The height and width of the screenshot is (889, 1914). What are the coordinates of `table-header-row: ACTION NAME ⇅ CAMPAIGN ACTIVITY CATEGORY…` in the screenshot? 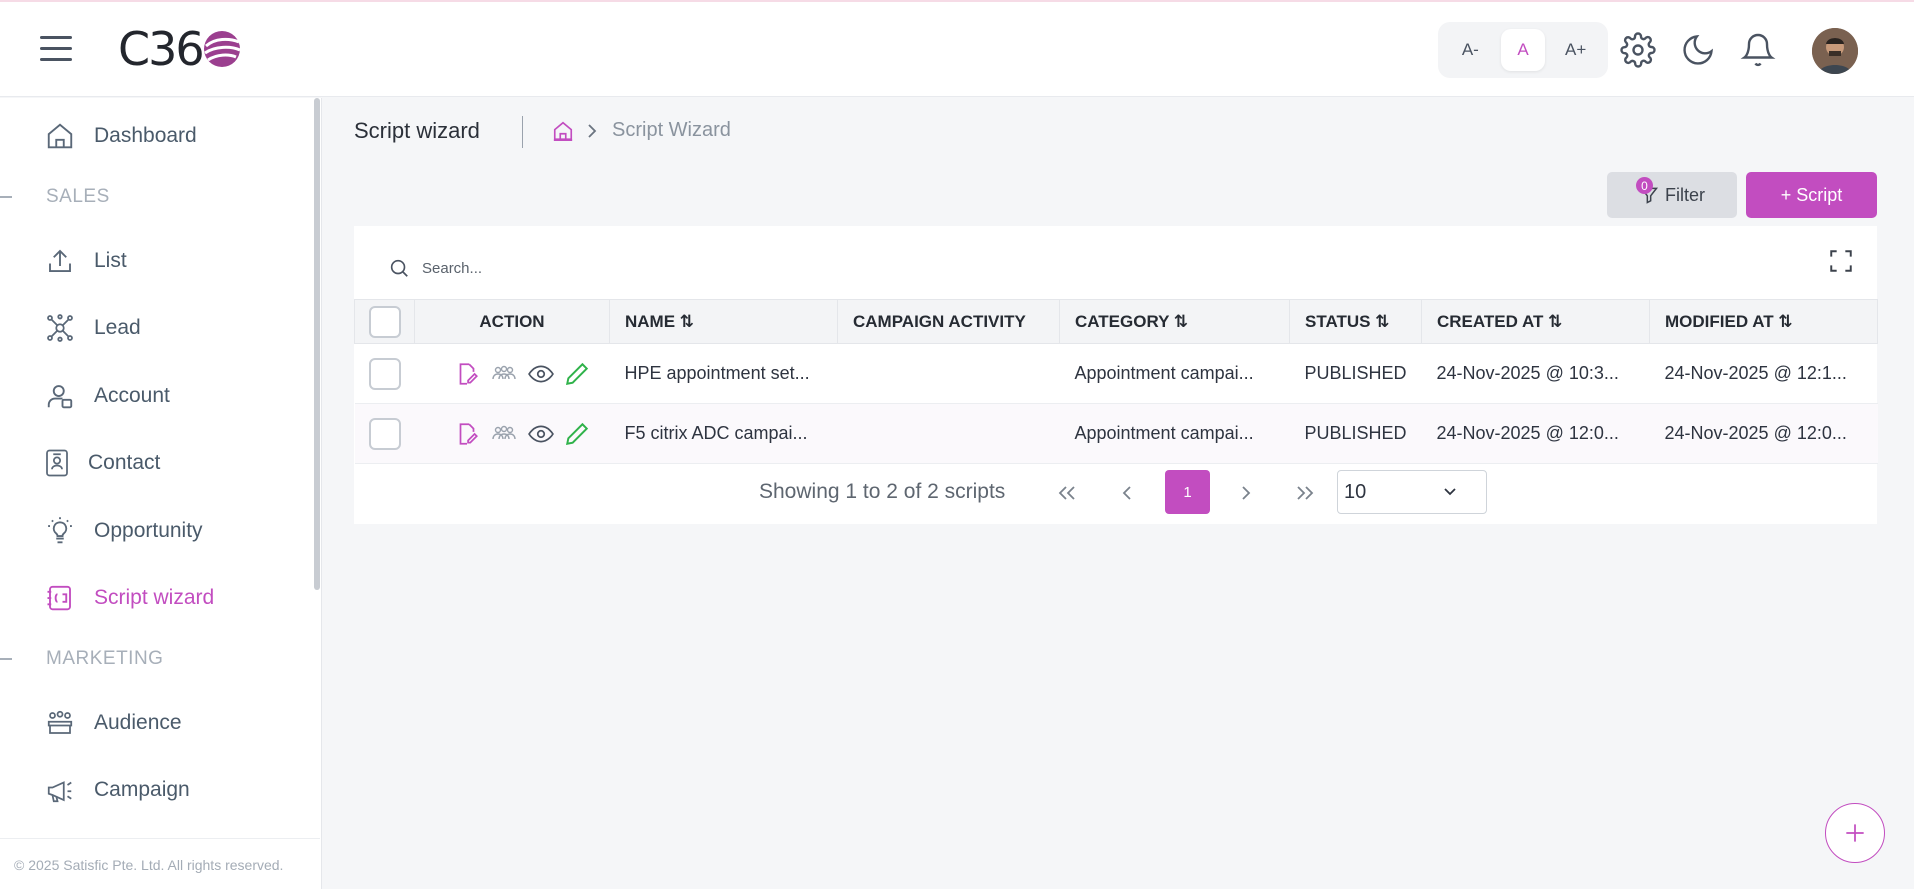 It's located at (1116, 321).